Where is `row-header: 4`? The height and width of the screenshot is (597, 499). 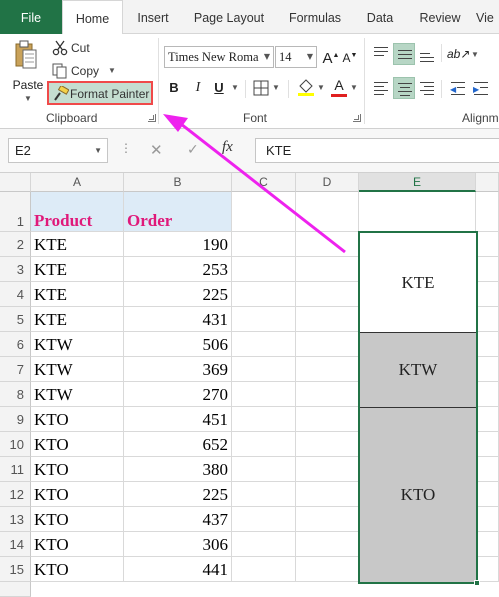 row-header: 4 is located at coordinates (15, 294).